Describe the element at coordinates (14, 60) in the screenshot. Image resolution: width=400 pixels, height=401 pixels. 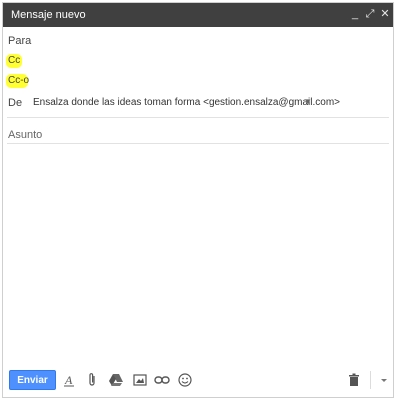
I see `cc-label: Cc` at that location.